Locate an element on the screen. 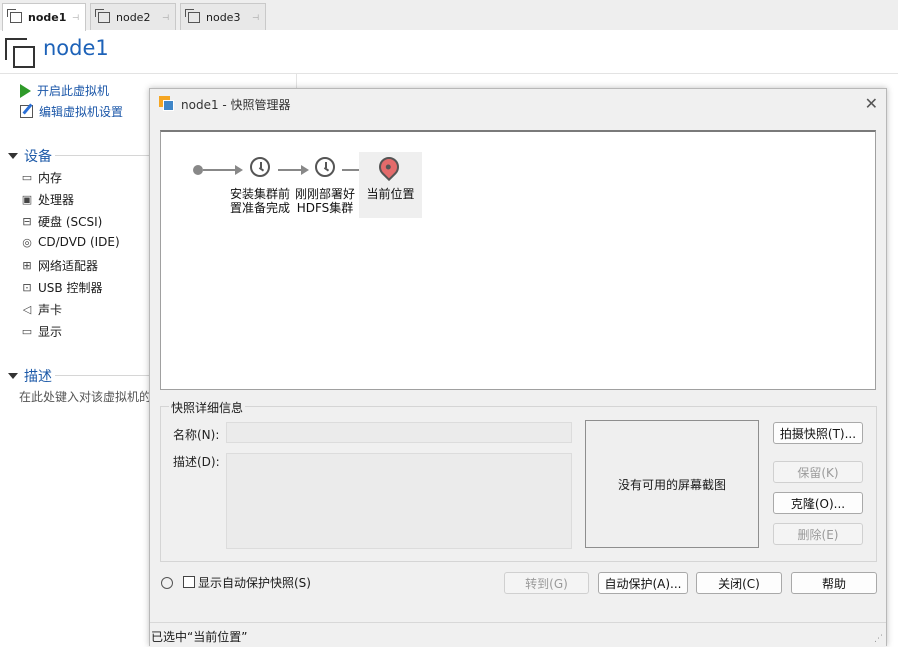  tab-node3: node3 ⊣ is located at coordinates (223, 16).